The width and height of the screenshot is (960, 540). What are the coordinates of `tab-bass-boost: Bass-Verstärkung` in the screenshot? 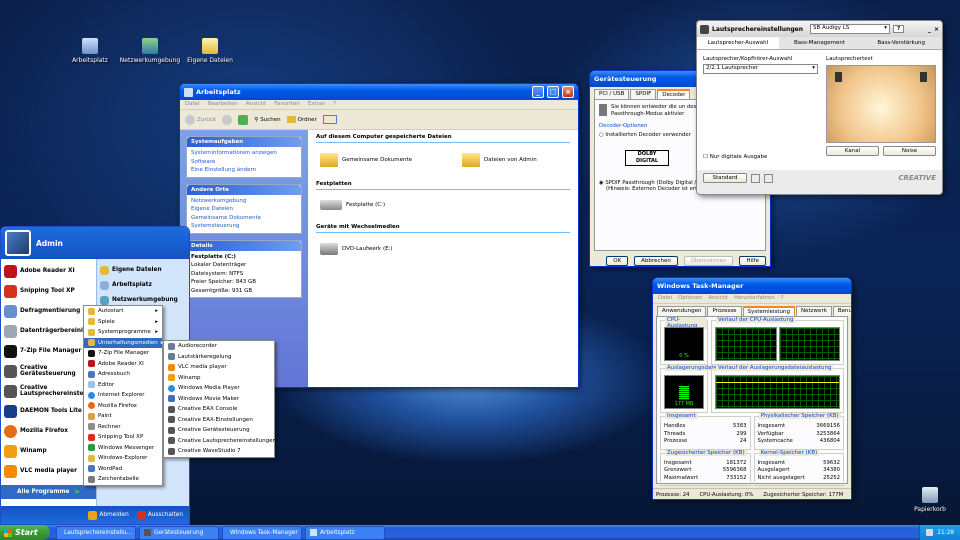 It's located at (901, 43).